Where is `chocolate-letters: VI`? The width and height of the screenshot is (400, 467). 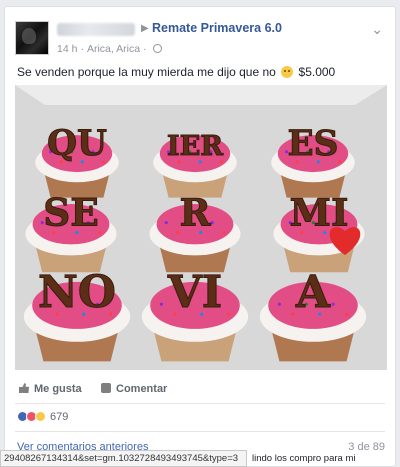 chocolate-letters: VI is located at coordinates (194, 292).